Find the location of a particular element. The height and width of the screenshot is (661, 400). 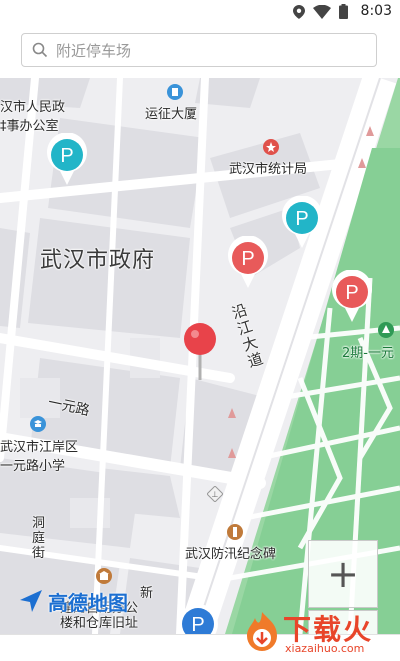

map-label-dongting: 洞庭街 is located at coordinates (39, 538).